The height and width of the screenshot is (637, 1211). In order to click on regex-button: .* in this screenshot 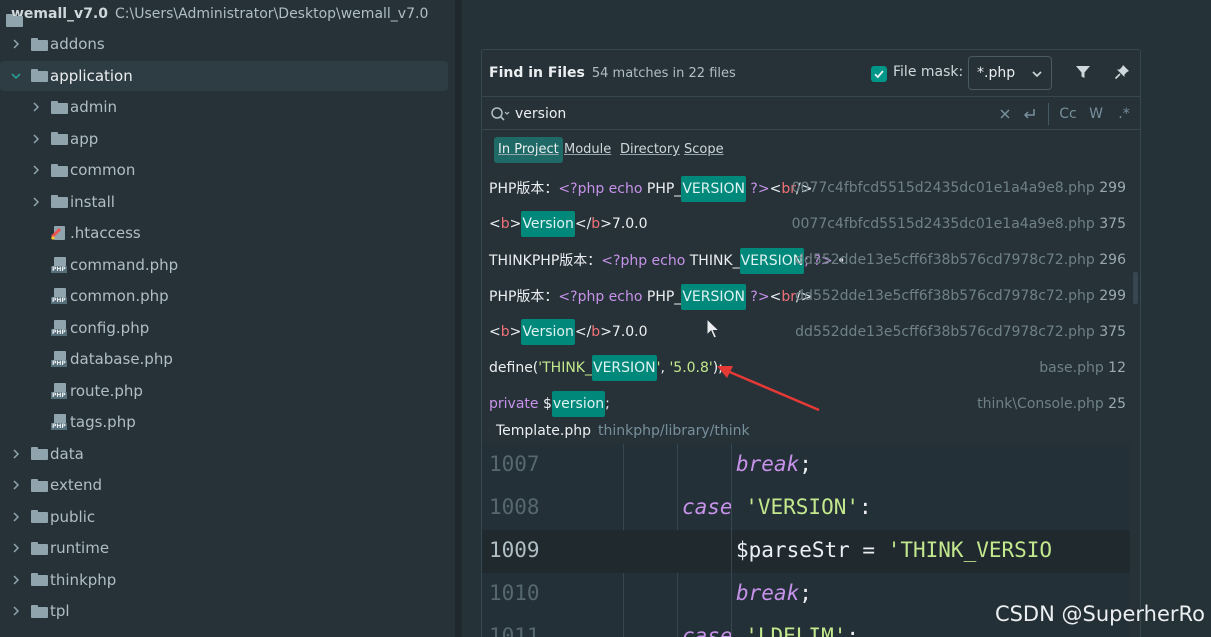, I will do `click(1124, 114)`.